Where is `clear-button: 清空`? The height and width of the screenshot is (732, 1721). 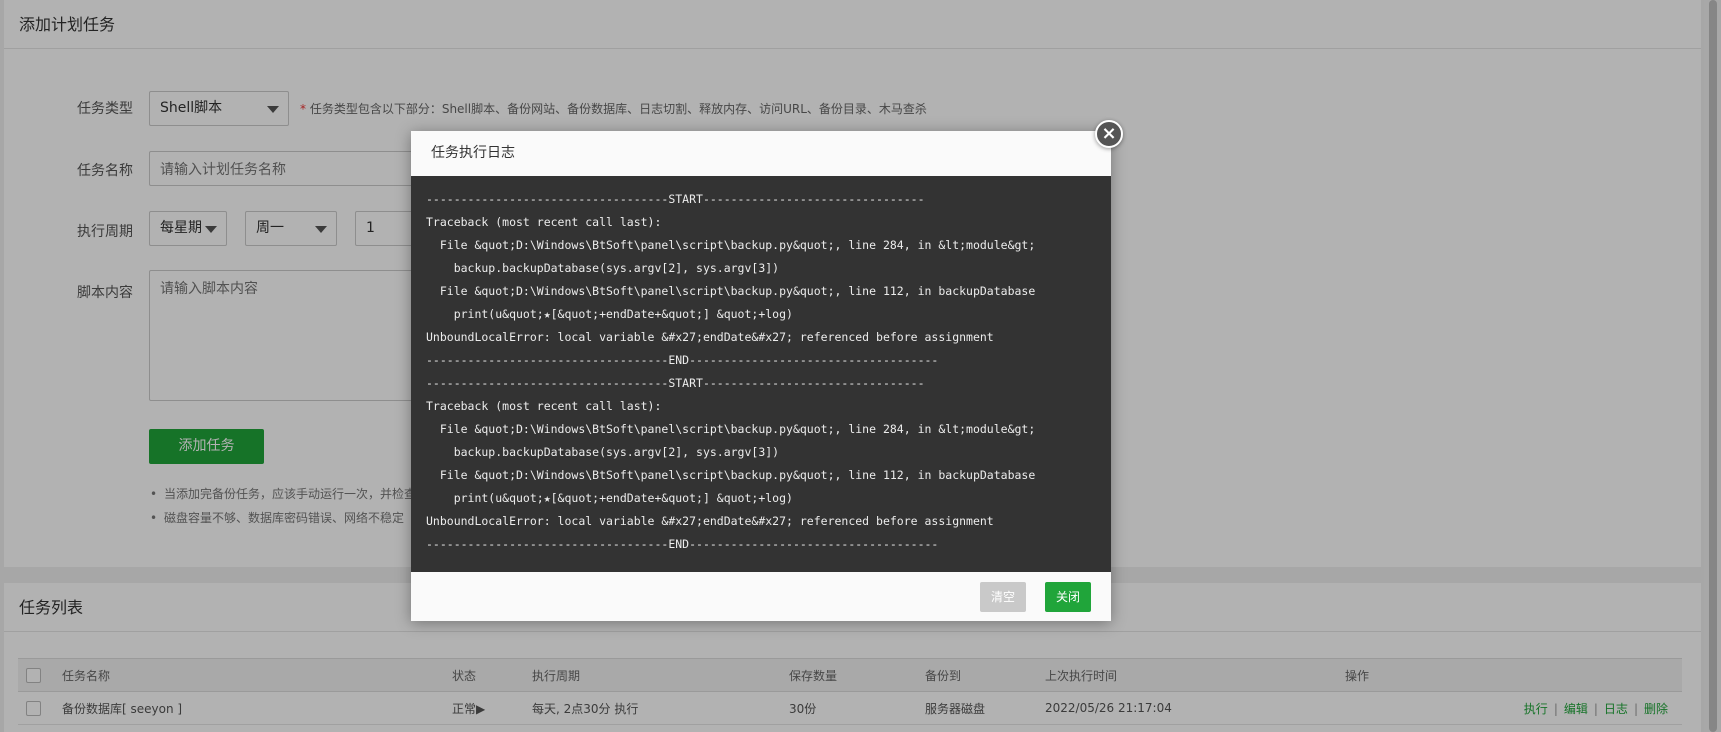
clear-button: 清空 is located at coordinates (1003, 597).